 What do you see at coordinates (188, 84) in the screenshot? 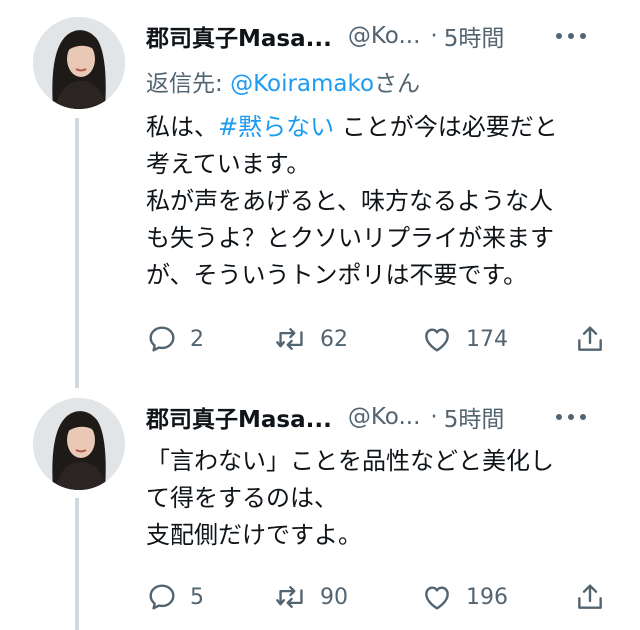
I see `reply-label: 返信先:` at bounding box center [188, 84].